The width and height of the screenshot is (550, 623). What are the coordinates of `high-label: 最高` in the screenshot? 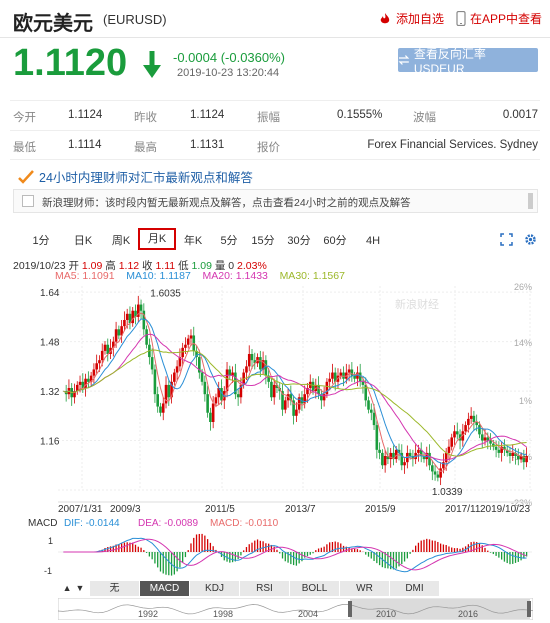 It's located at (145, 148).